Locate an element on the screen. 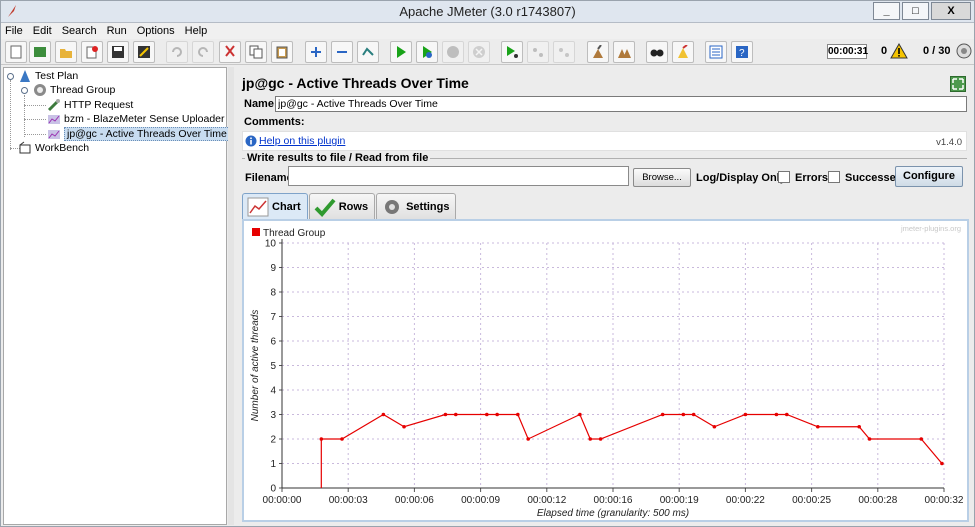  remote-globe-icon is located at coordinates (964, 51).